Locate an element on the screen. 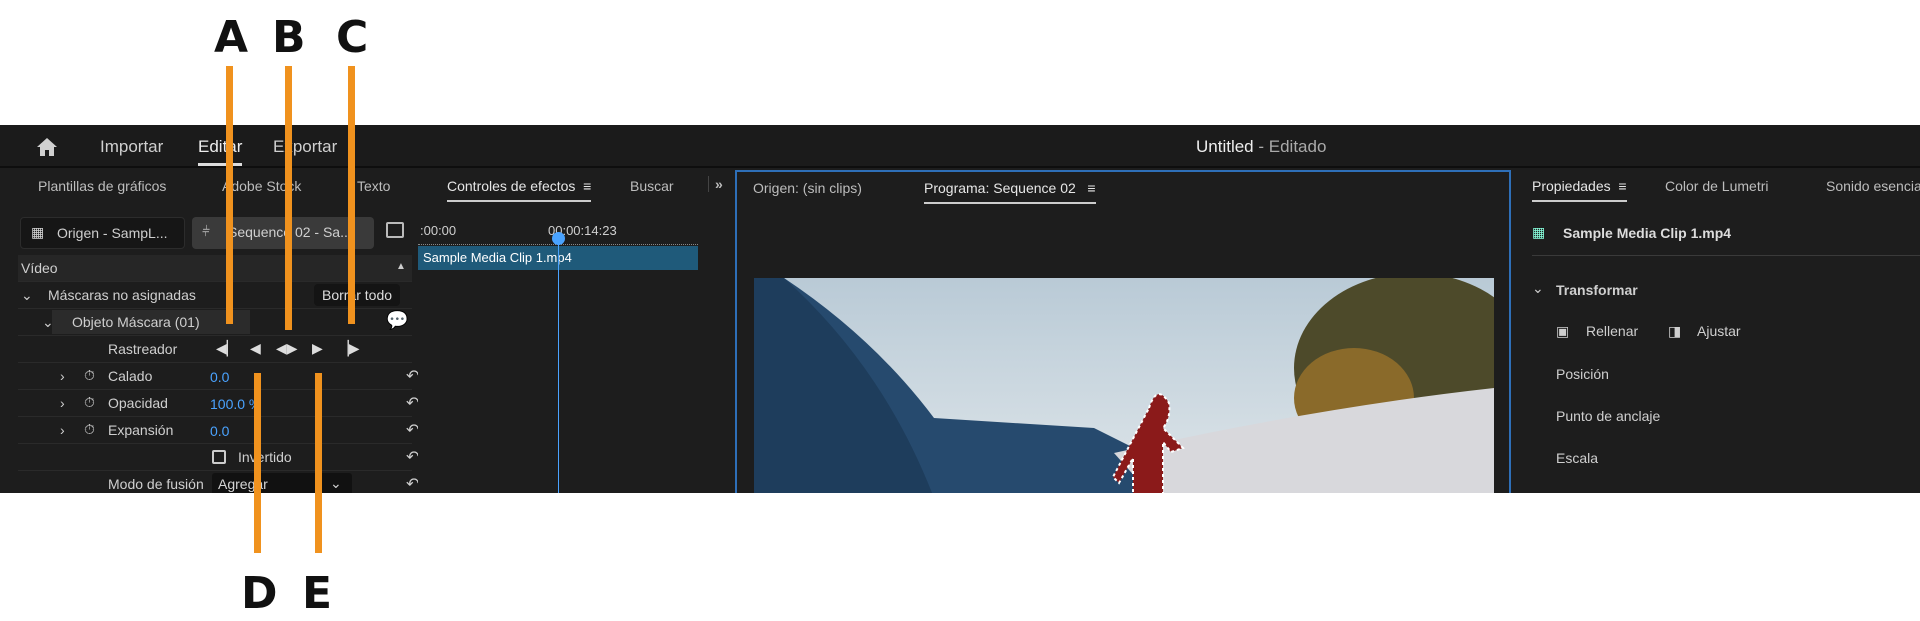 This screenshot has height=621, width=1920. edit-status: - Editado is located at coordinates (1290, 146).